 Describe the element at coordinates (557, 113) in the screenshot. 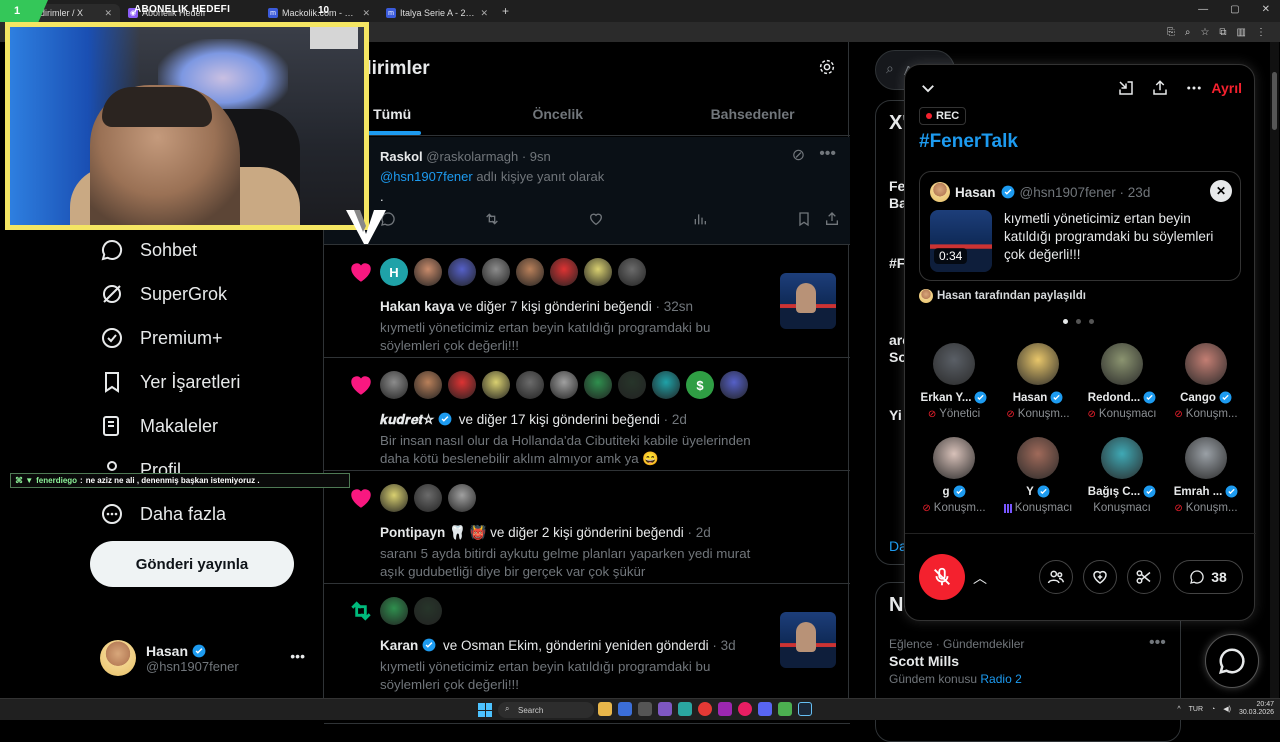

I see `tab-priority: Öncelik` at that location.